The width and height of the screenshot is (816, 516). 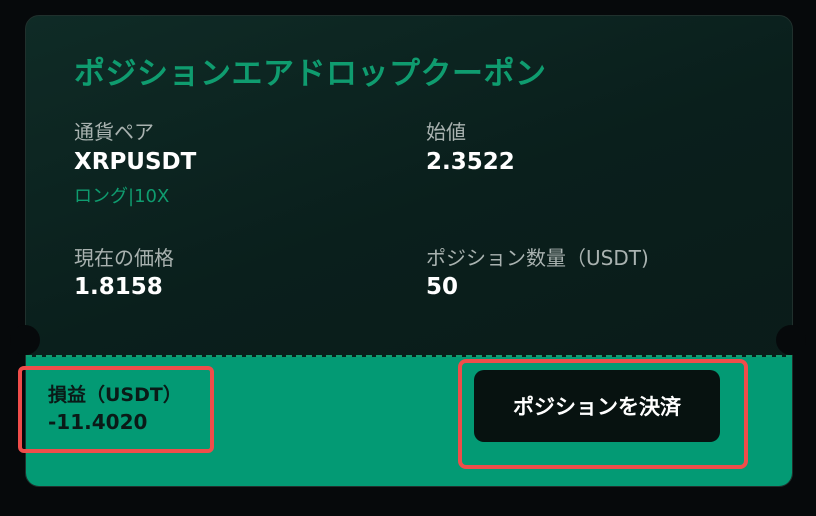 I want to click on pnl-highlight-box, so click(x=116, y=409).